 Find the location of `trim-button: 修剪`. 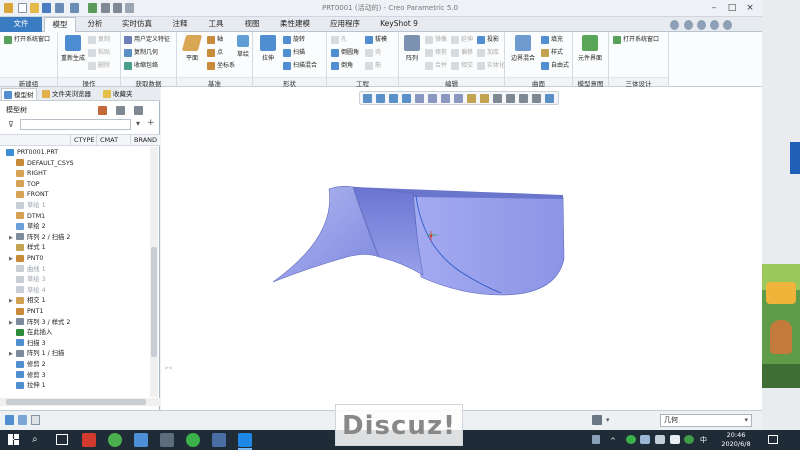

trim-button: 修剪 is located at coordinates (436, 53).